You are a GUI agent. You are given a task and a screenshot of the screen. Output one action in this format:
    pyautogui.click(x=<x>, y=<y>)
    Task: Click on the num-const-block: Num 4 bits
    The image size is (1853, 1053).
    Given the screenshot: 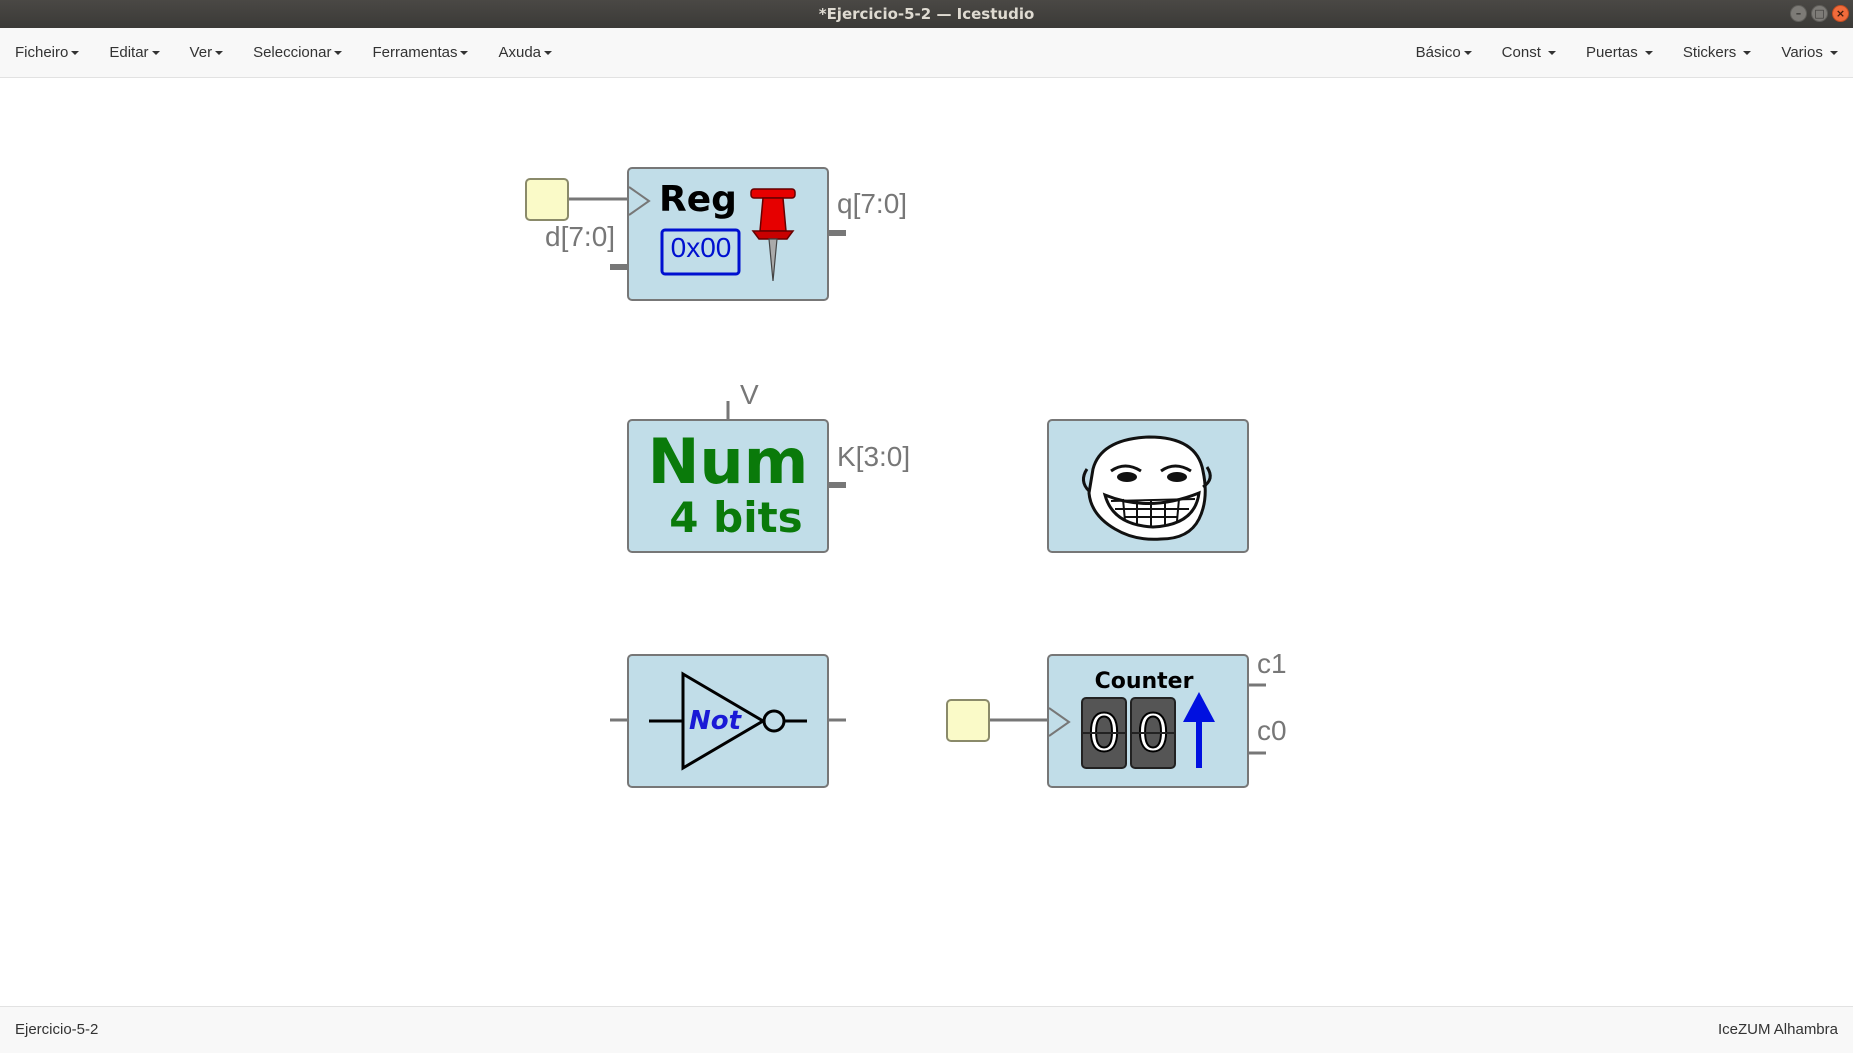 What is the action you would take?
    pyautogui.click(x=728, y=486)
    